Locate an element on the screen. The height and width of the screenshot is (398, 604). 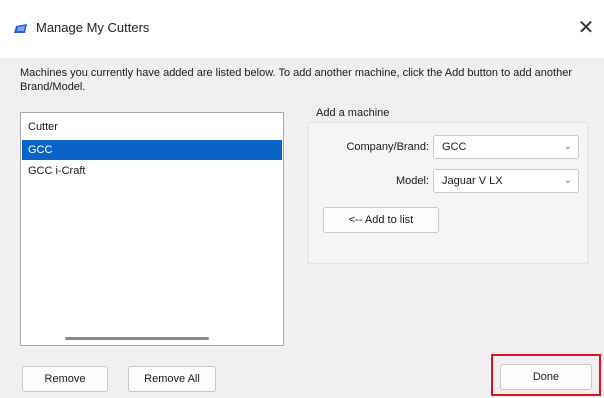
remove-button: Remove is located at coordinates (65, 379).